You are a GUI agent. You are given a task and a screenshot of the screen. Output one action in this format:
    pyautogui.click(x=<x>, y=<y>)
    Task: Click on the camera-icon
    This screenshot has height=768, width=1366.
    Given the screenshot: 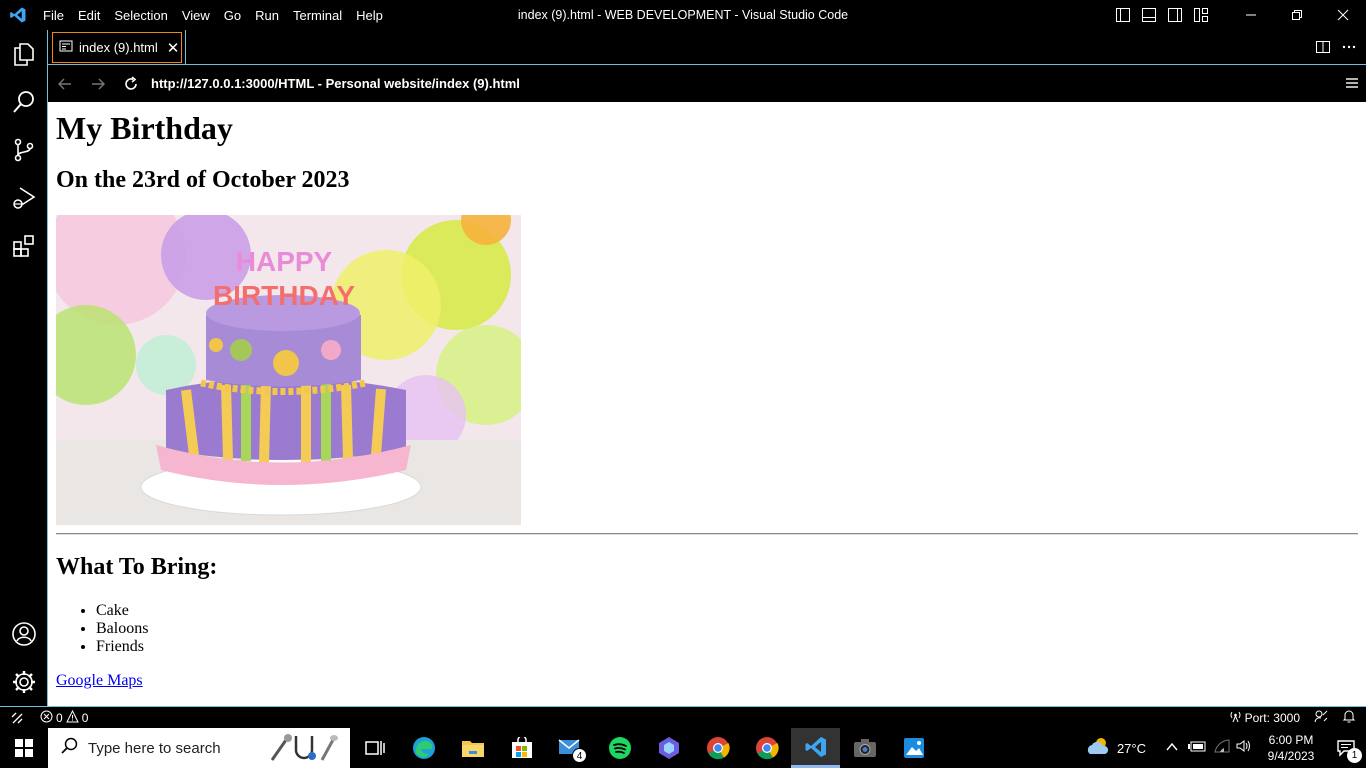 What is the action you would take?
    pyautogui.click(x=864, y=748)
    